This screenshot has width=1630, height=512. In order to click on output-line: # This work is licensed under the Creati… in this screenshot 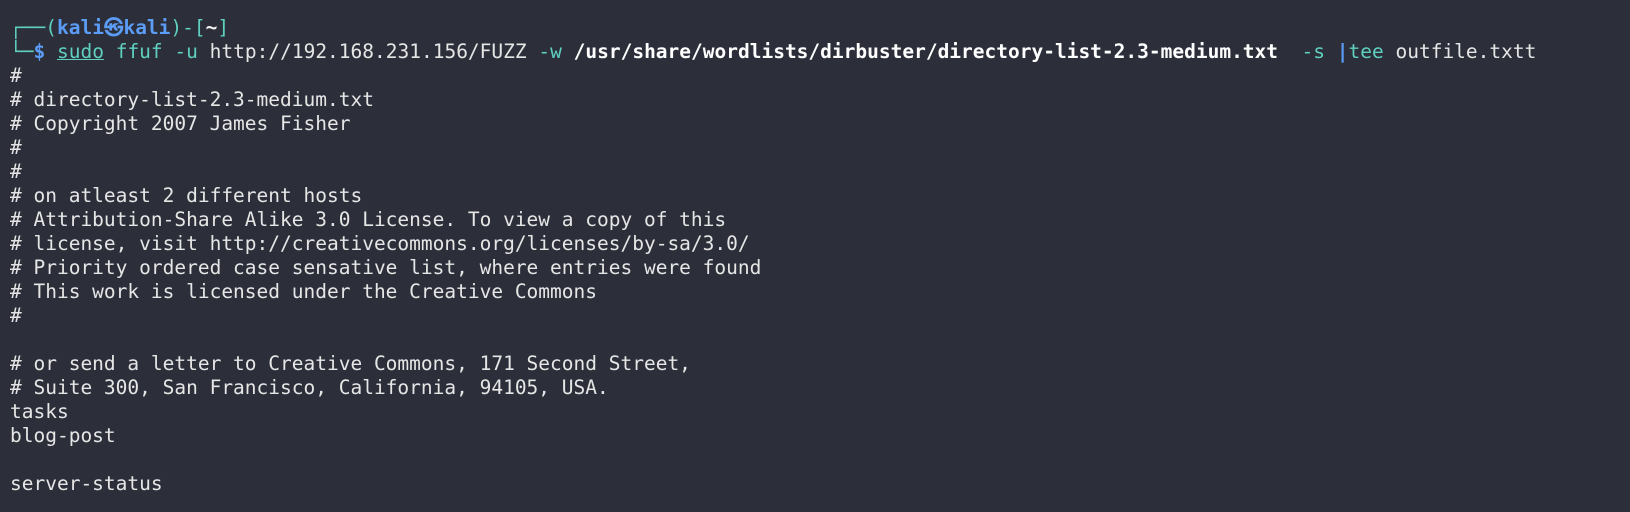, I will do `click(303, 291)`.